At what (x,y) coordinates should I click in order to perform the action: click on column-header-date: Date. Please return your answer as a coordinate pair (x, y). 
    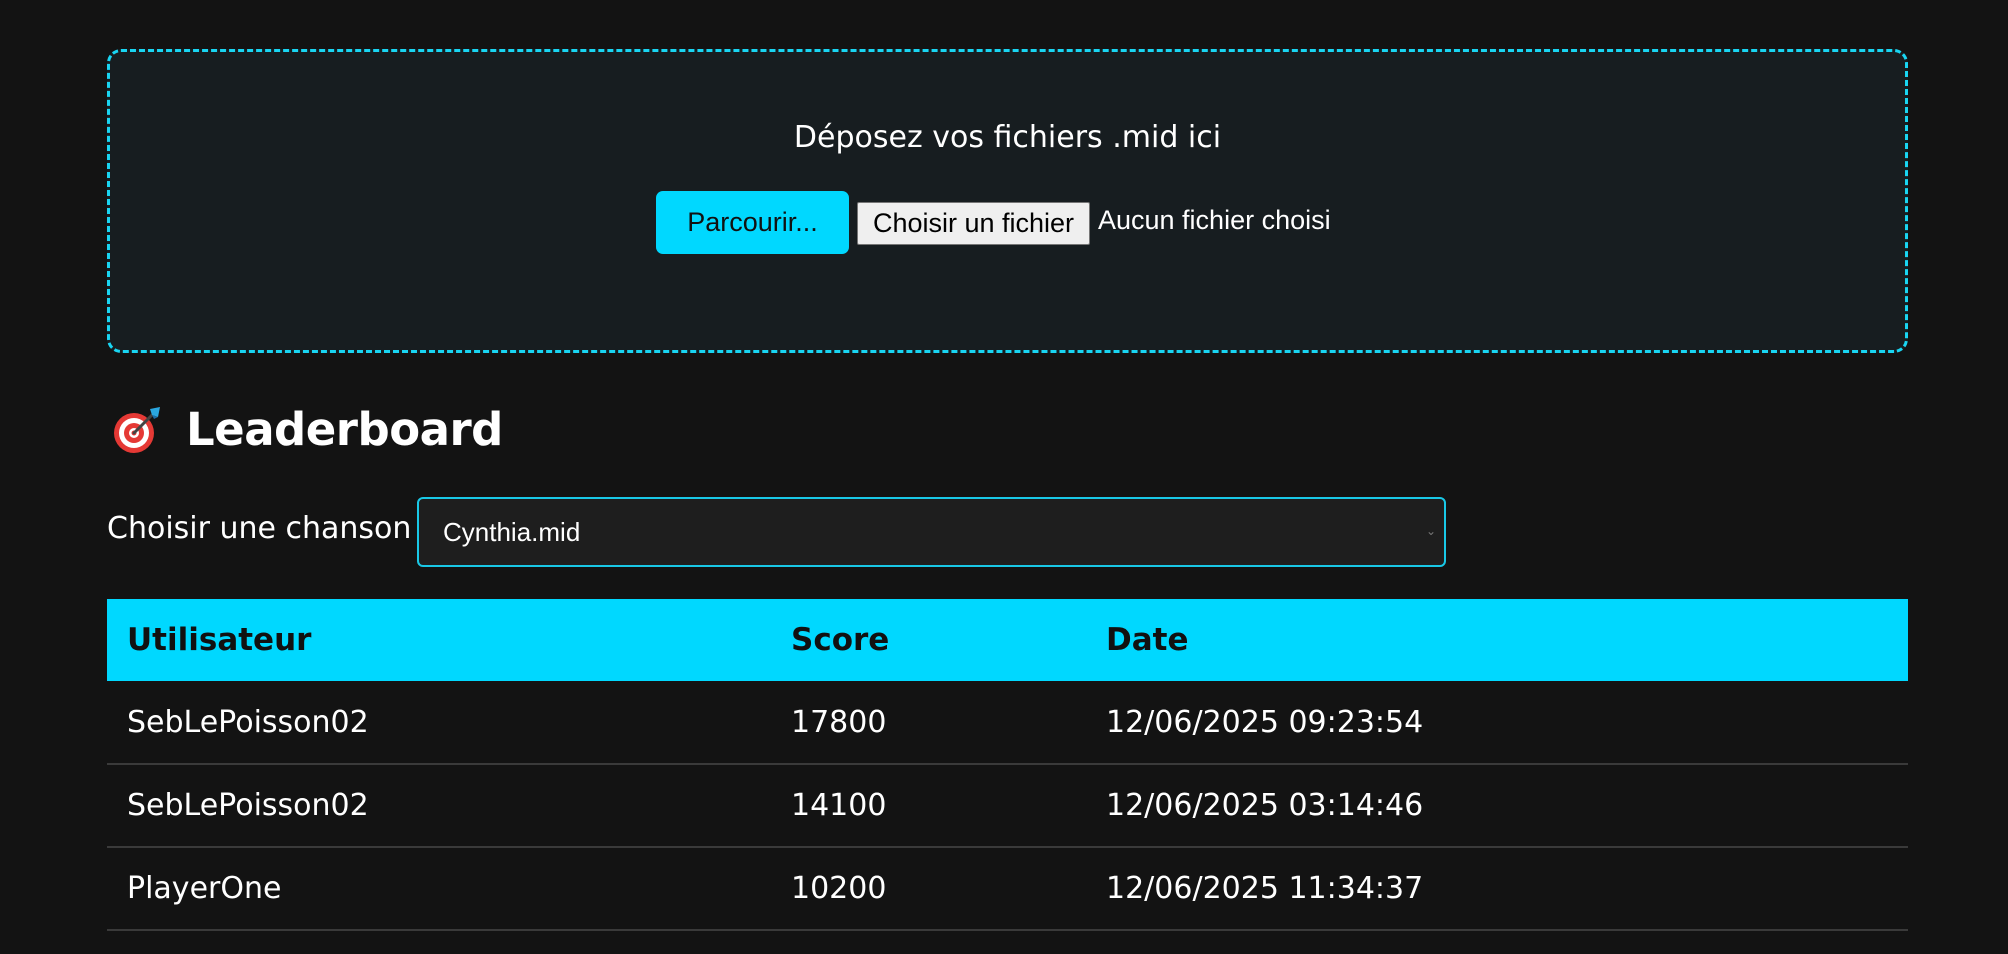
    Looking at the image, I should click on (1497, 640).